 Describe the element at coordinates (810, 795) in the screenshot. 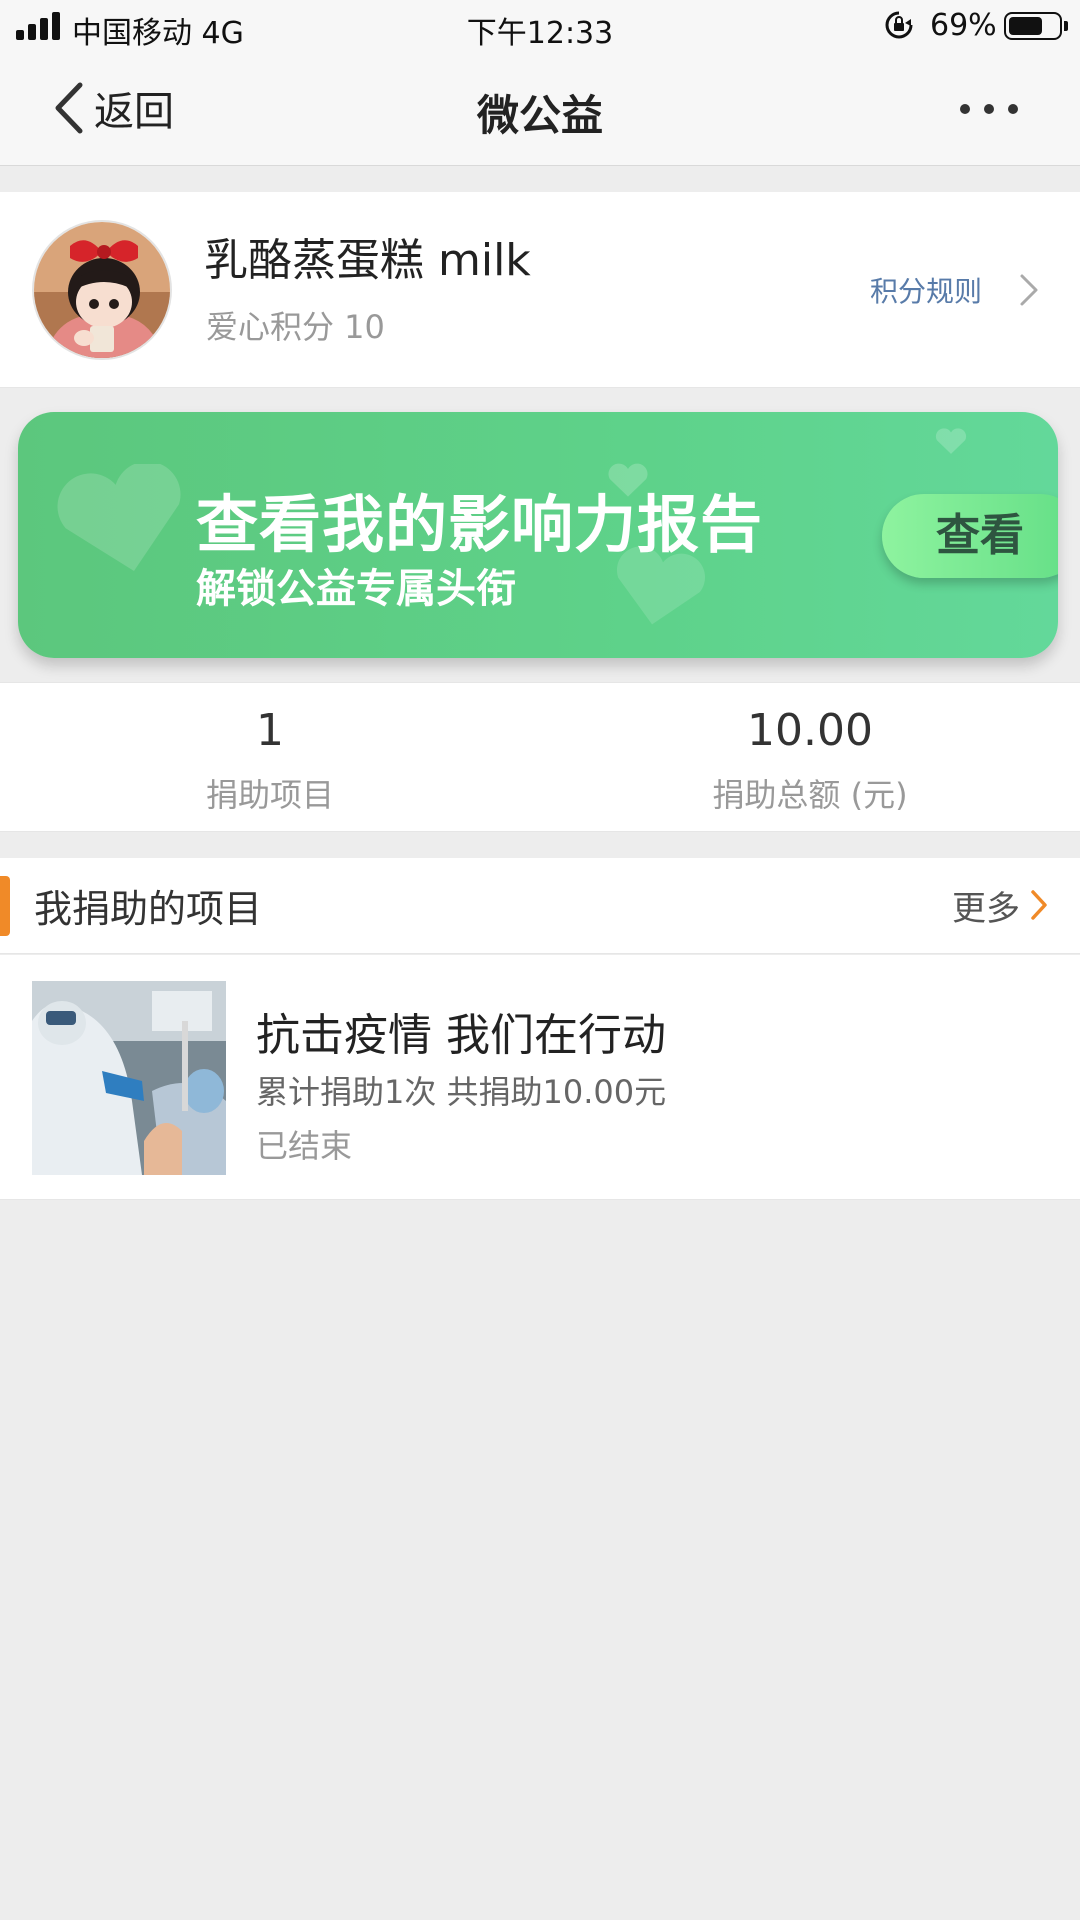

I see `stat-label: 捐助总额 (元)` at that location.